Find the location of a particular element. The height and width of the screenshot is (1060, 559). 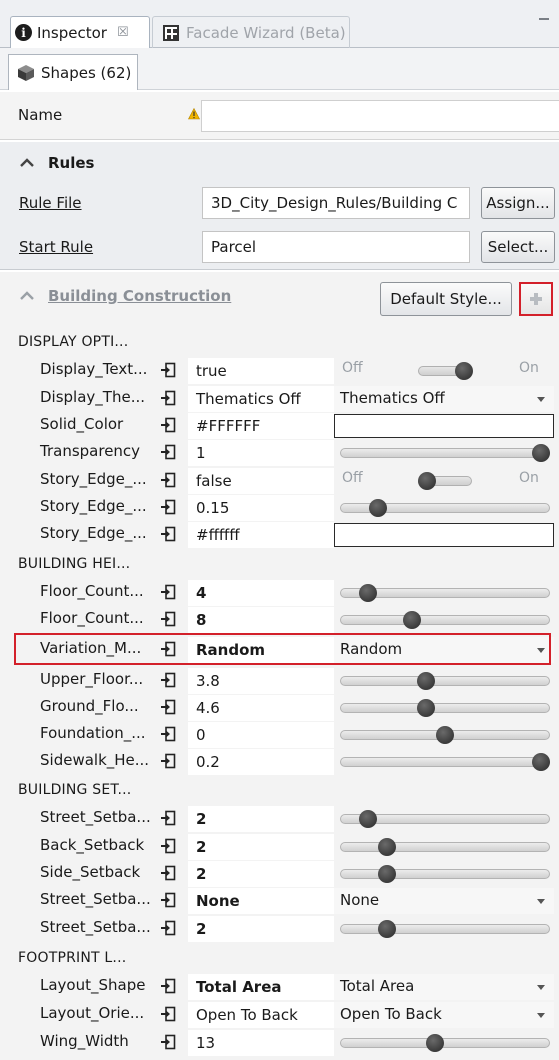

building-construction-toggle: Building Construction is located at coordinates (124, 296).